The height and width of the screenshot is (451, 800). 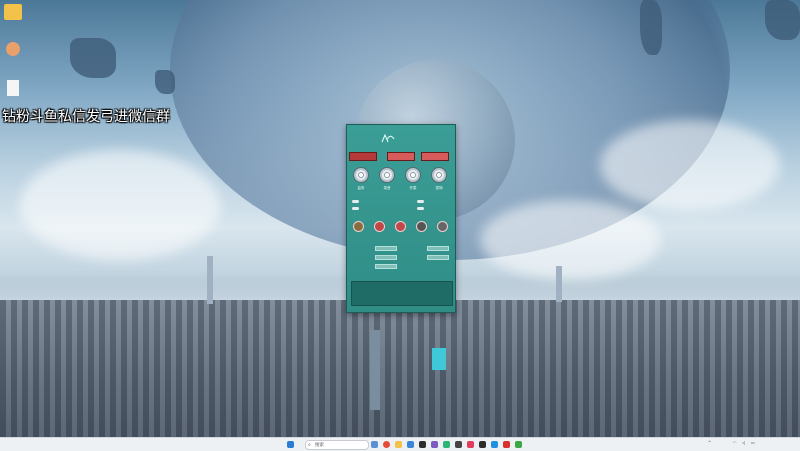 What do you see at coordinates (439, 188) in the screenshot?
I see `mode-label: 混响` at bounding box center [439, 188].